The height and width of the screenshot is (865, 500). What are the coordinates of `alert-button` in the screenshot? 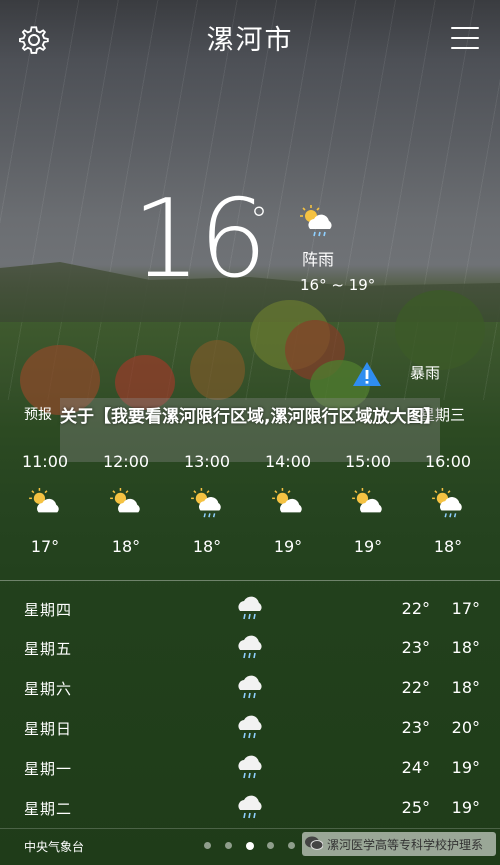 It's located at (367, 376).